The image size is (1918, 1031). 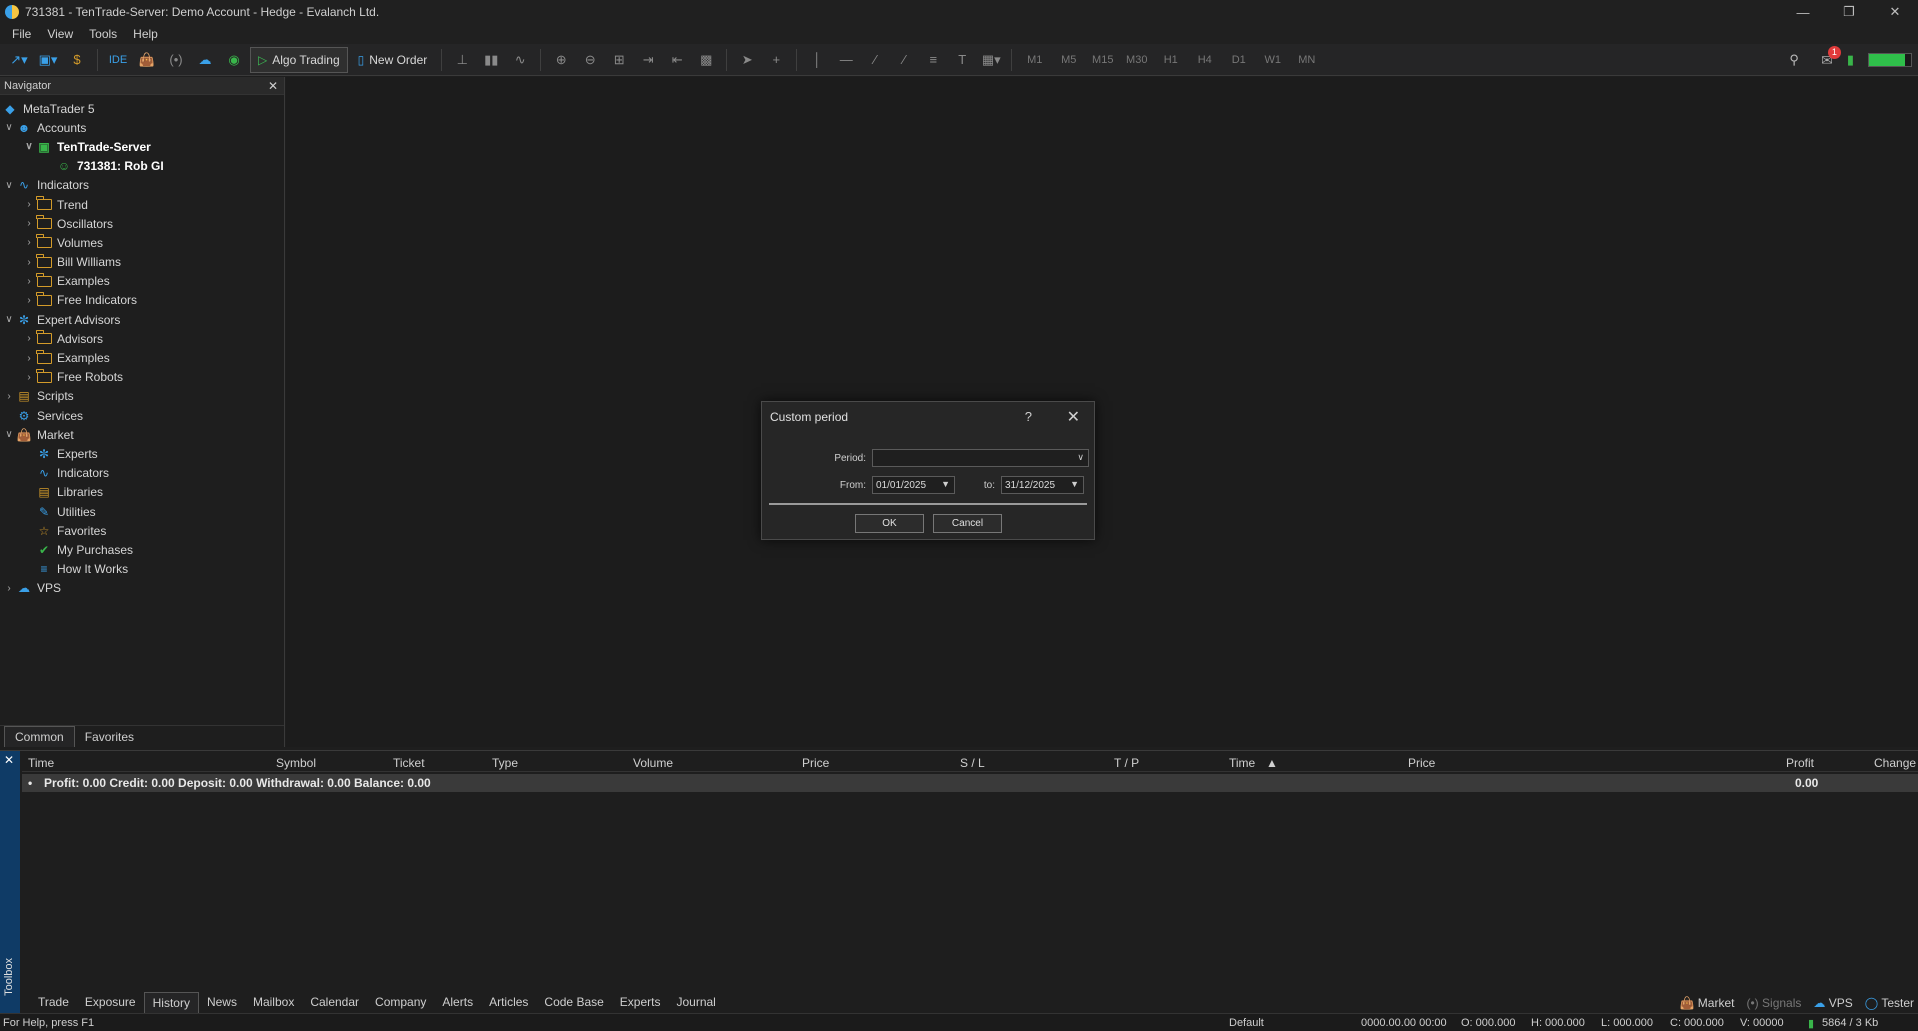 What do you see at coordinates (142, 569) in the screenshot?
I see `tree-how-it-works: ≡ How It Works` at bounding box center [142, 569].